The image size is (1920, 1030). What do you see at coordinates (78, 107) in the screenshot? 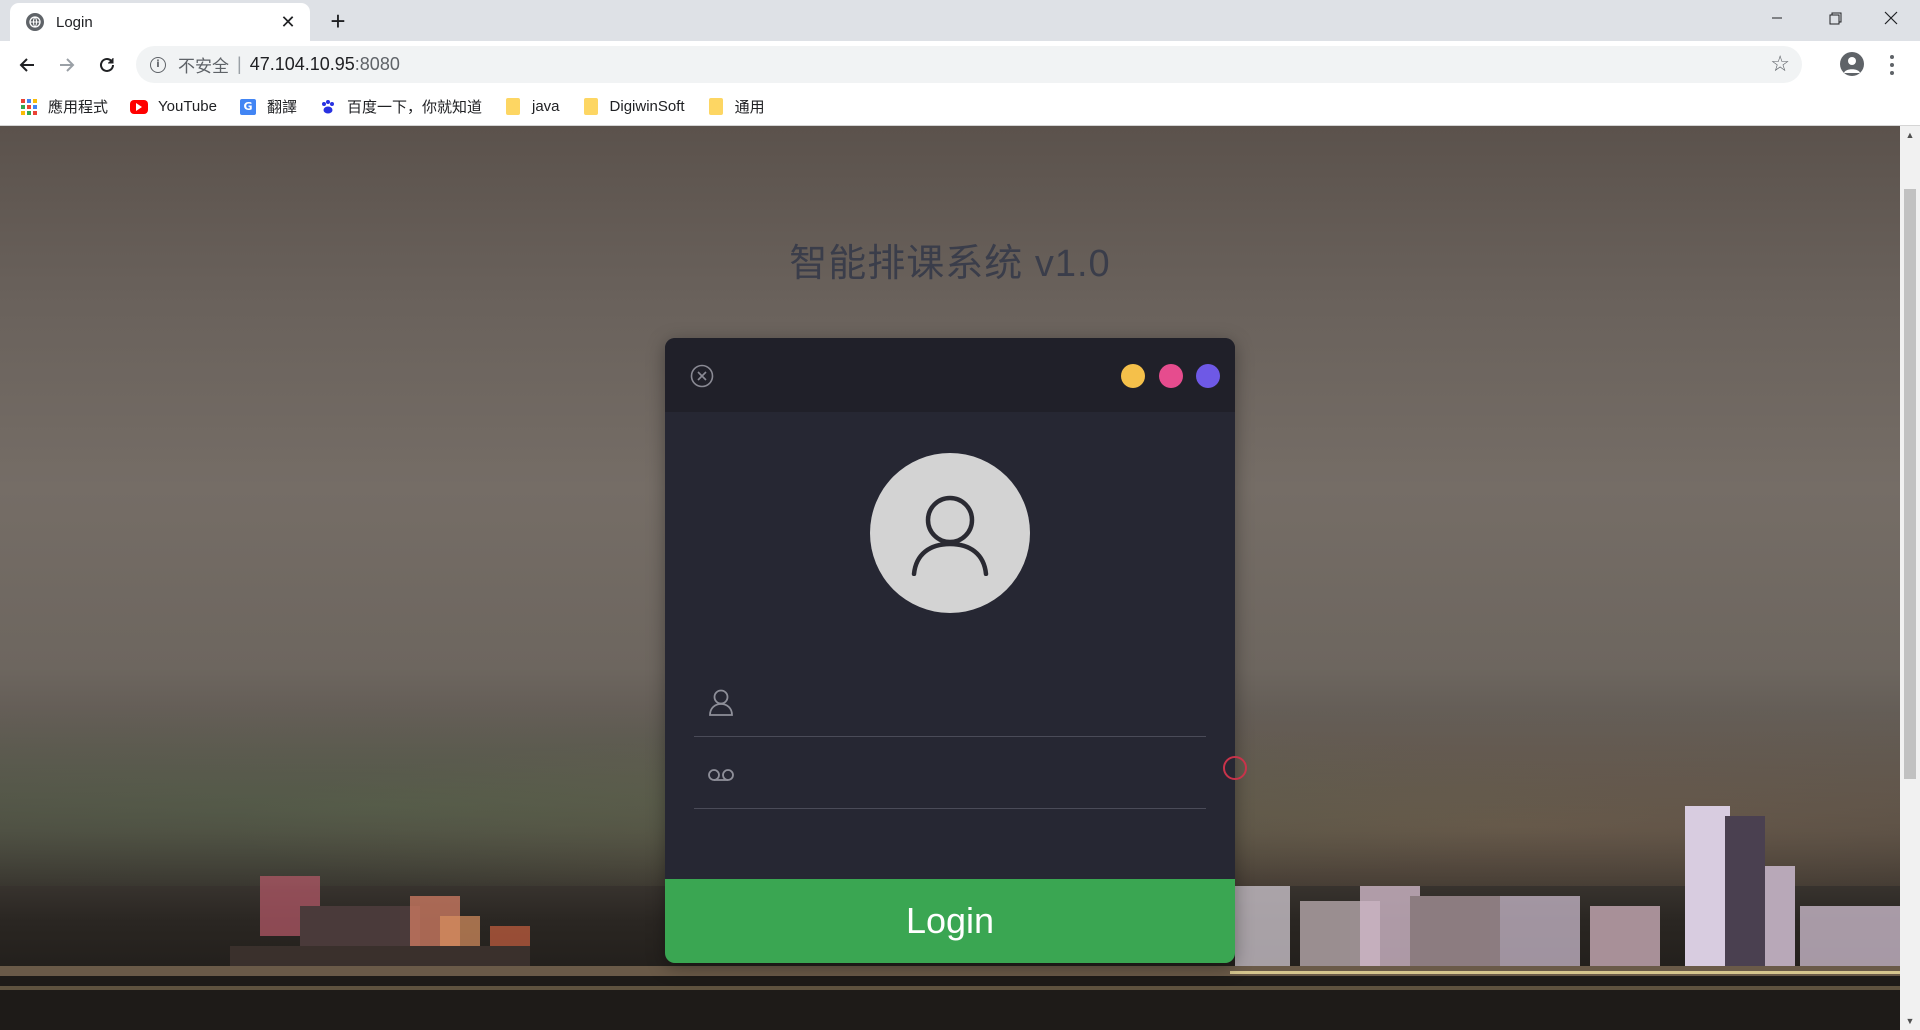
I see `bookmark-label: 應用程式` at bounding box center [78, 107].